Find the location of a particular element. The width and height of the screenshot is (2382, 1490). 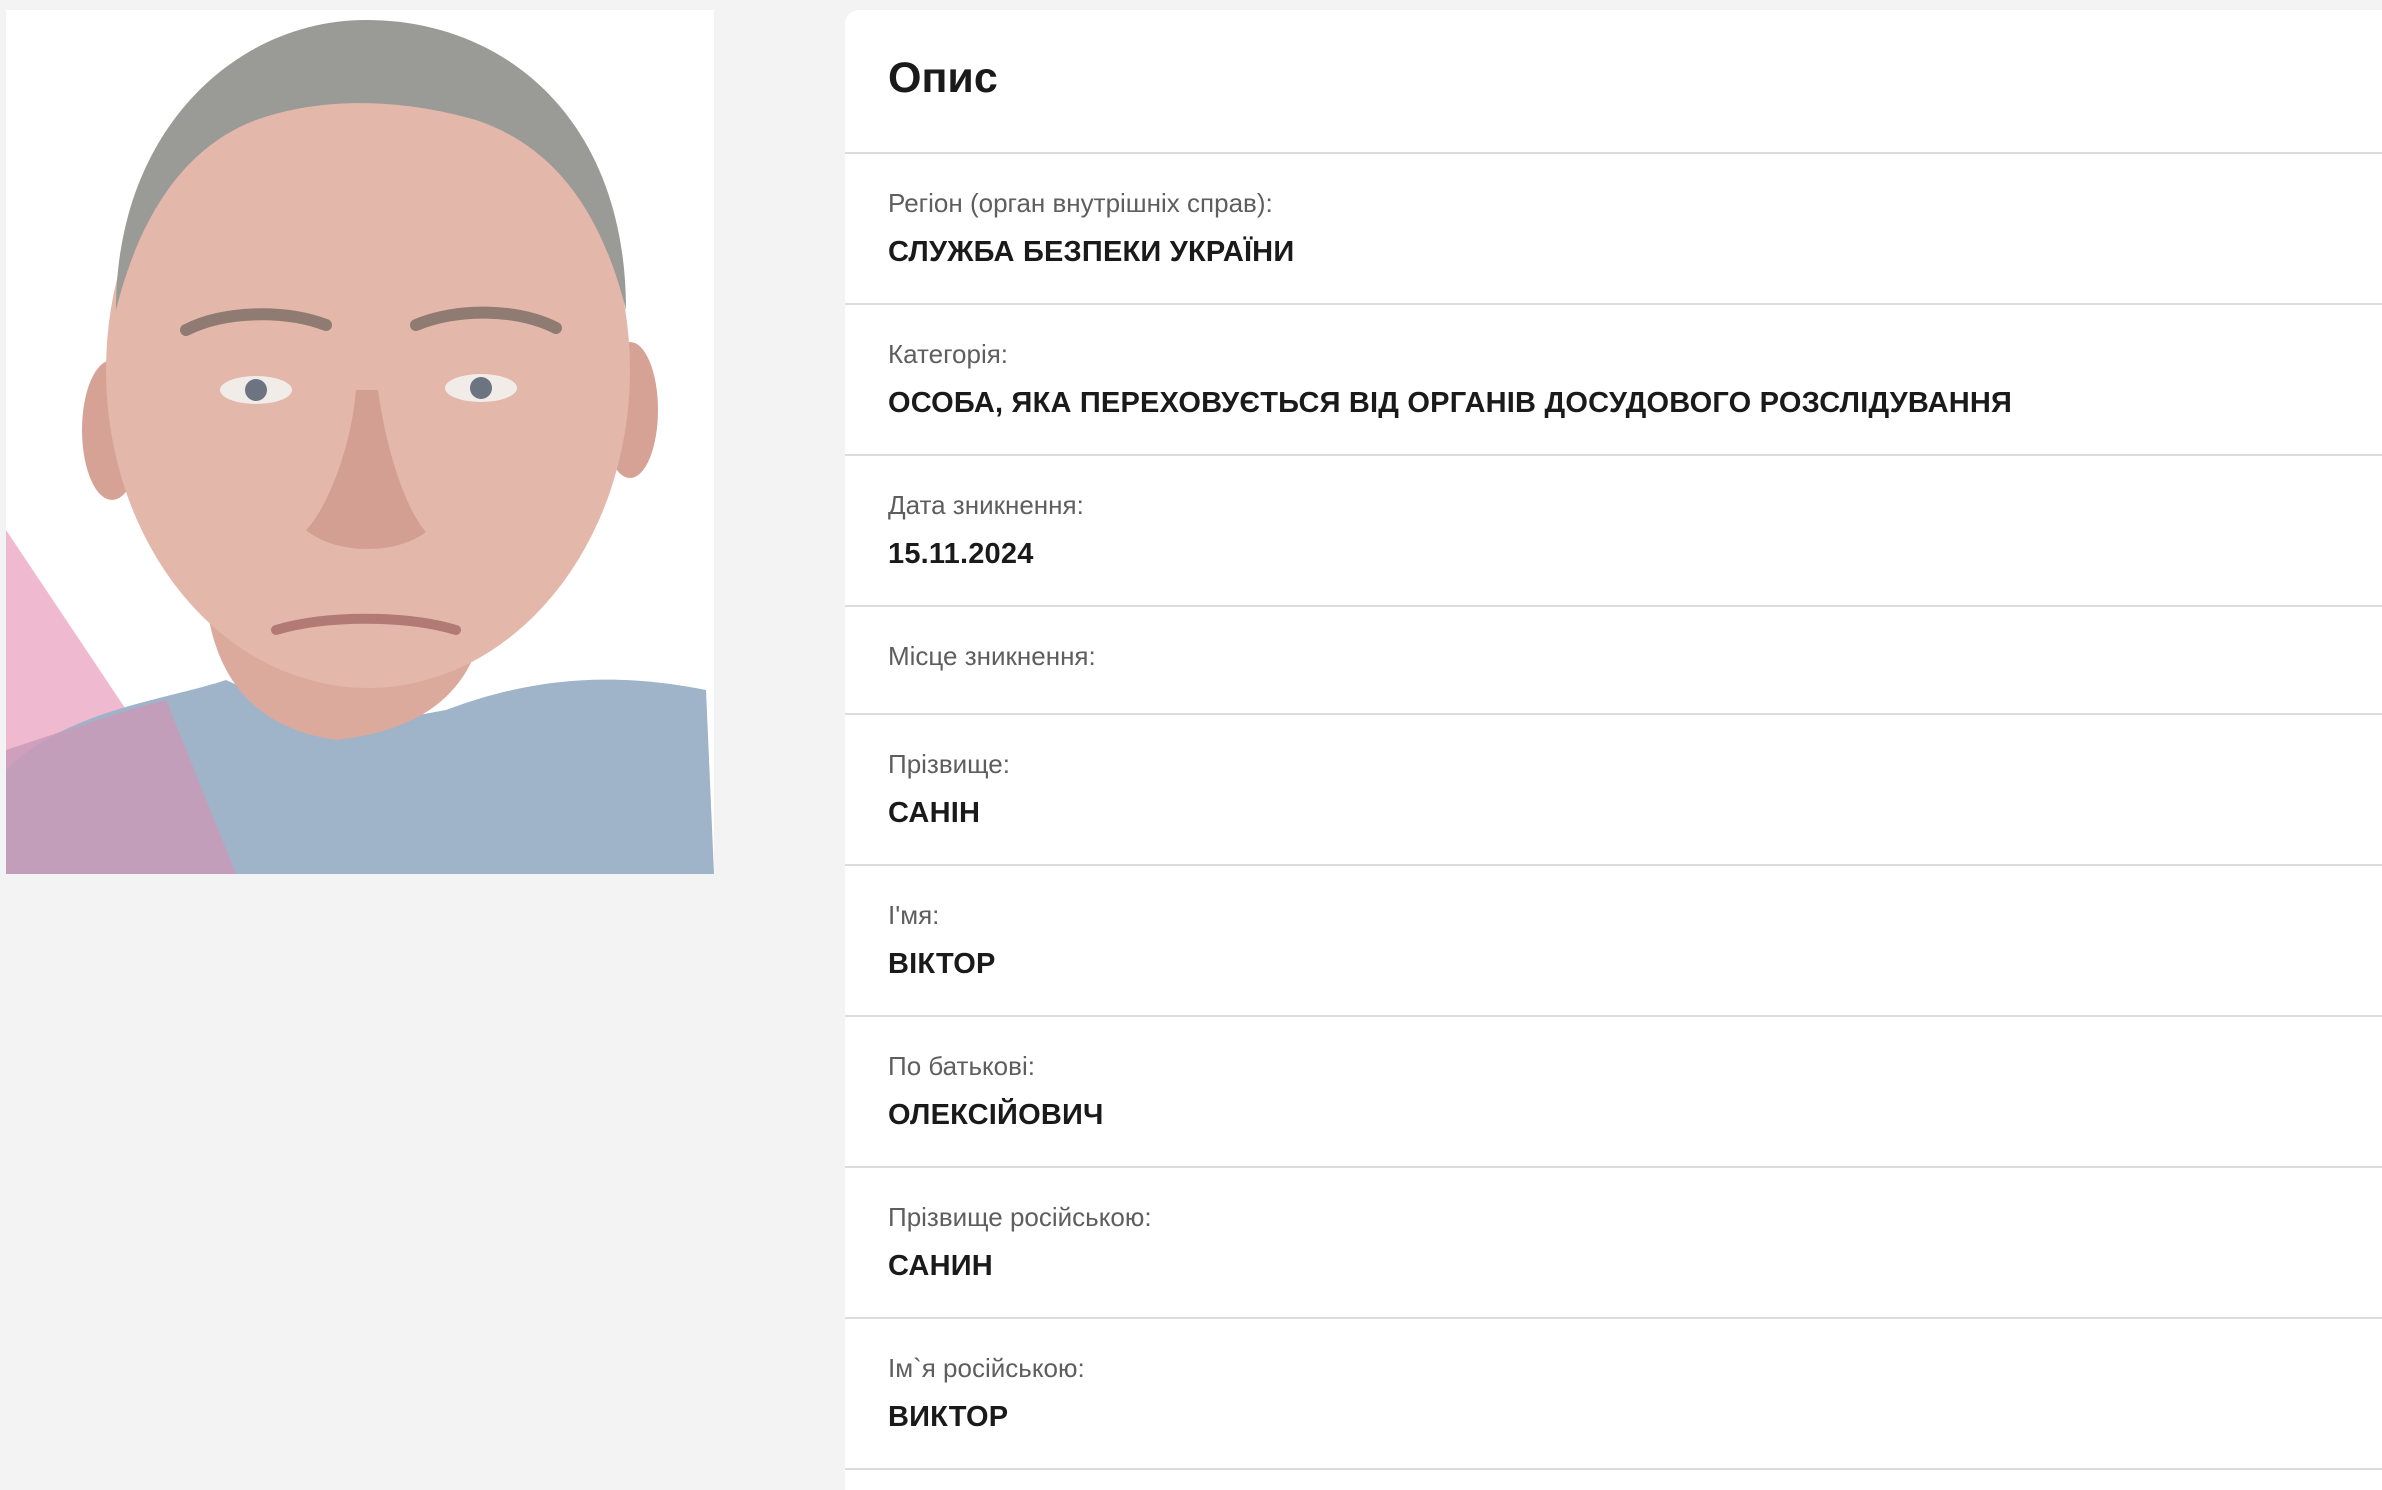

field-label: Прізвище: is located at coordinates (949, 764).